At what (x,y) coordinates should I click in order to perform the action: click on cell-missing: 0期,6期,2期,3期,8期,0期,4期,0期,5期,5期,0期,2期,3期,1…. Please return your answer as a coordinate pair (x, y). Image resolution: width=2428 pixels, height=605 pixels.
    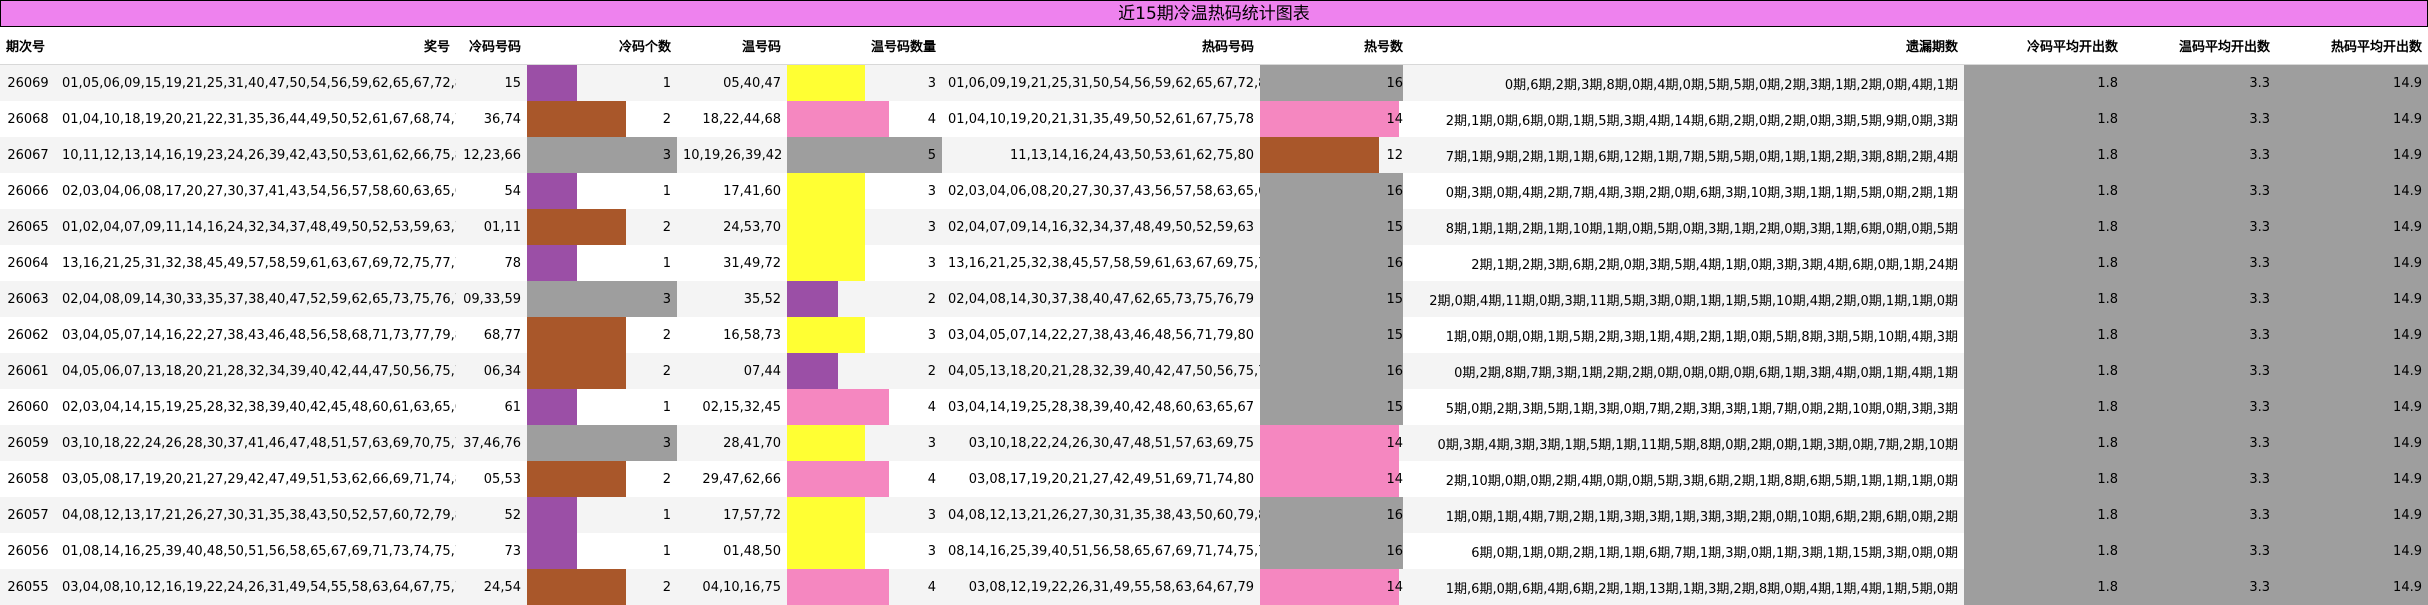
    Looking at the image, I should click on (1686, 83).